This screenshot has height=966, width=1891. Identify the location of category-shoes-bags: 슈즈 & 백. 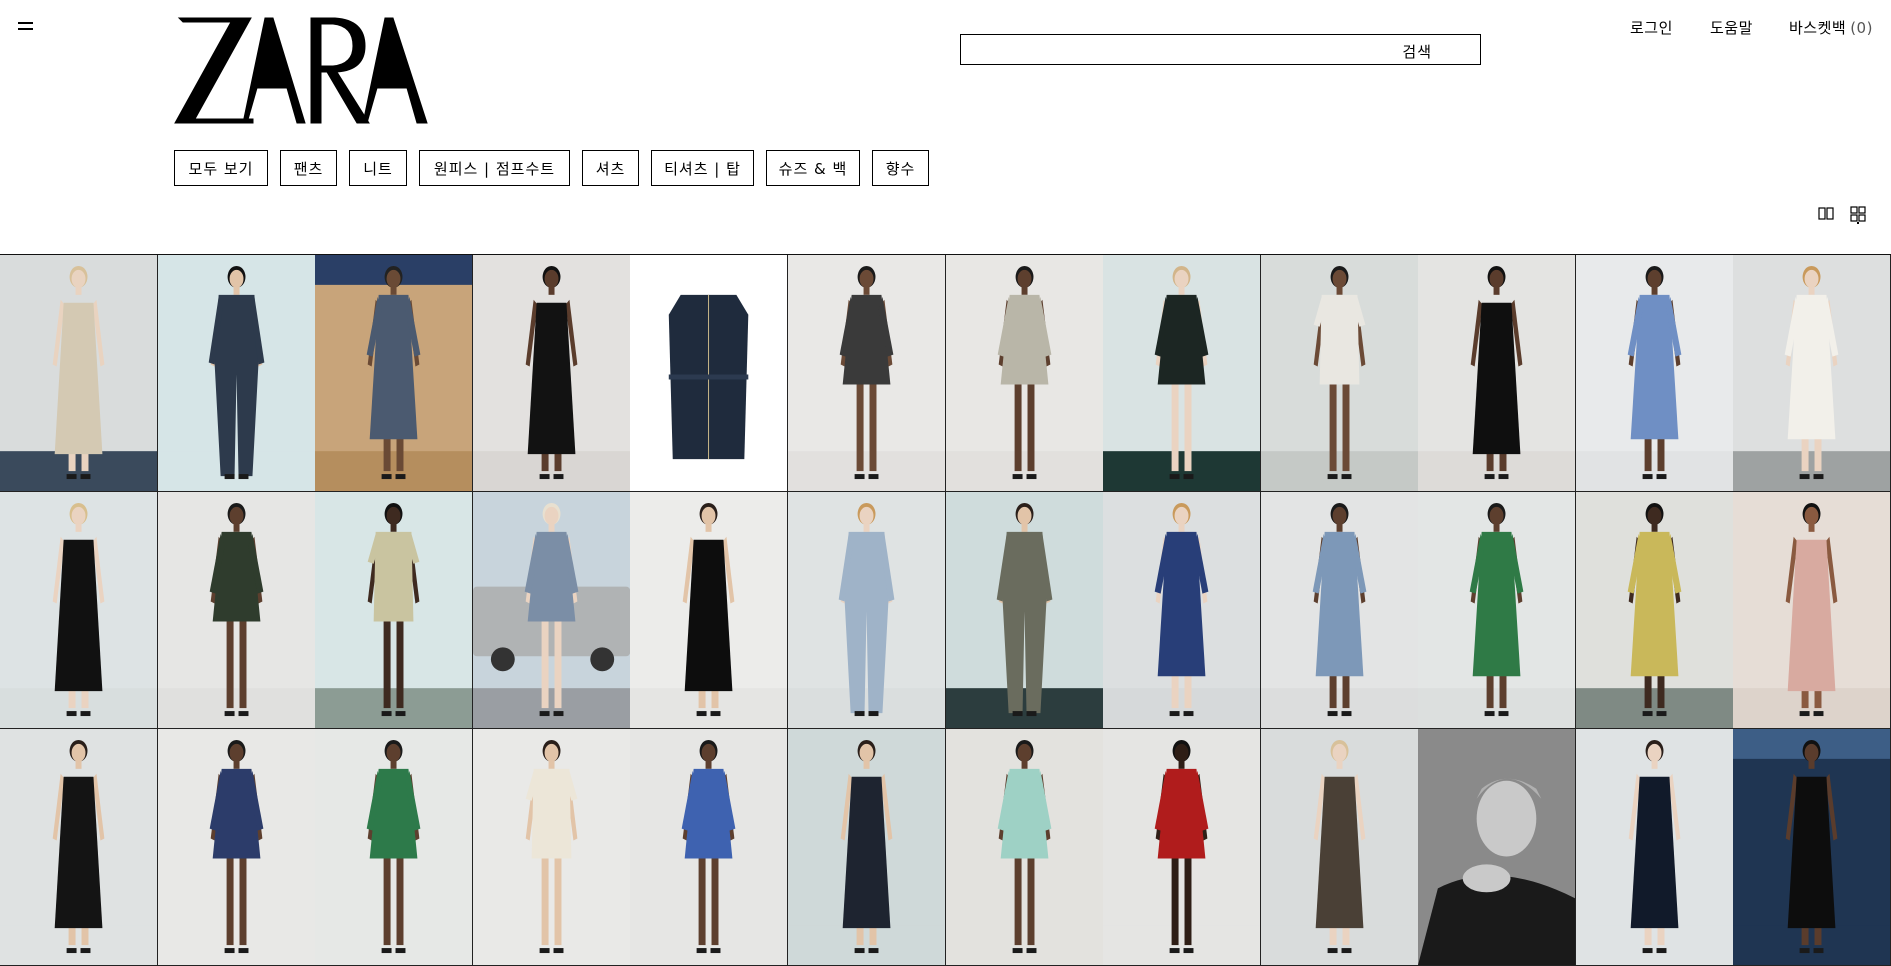
(813, 168).